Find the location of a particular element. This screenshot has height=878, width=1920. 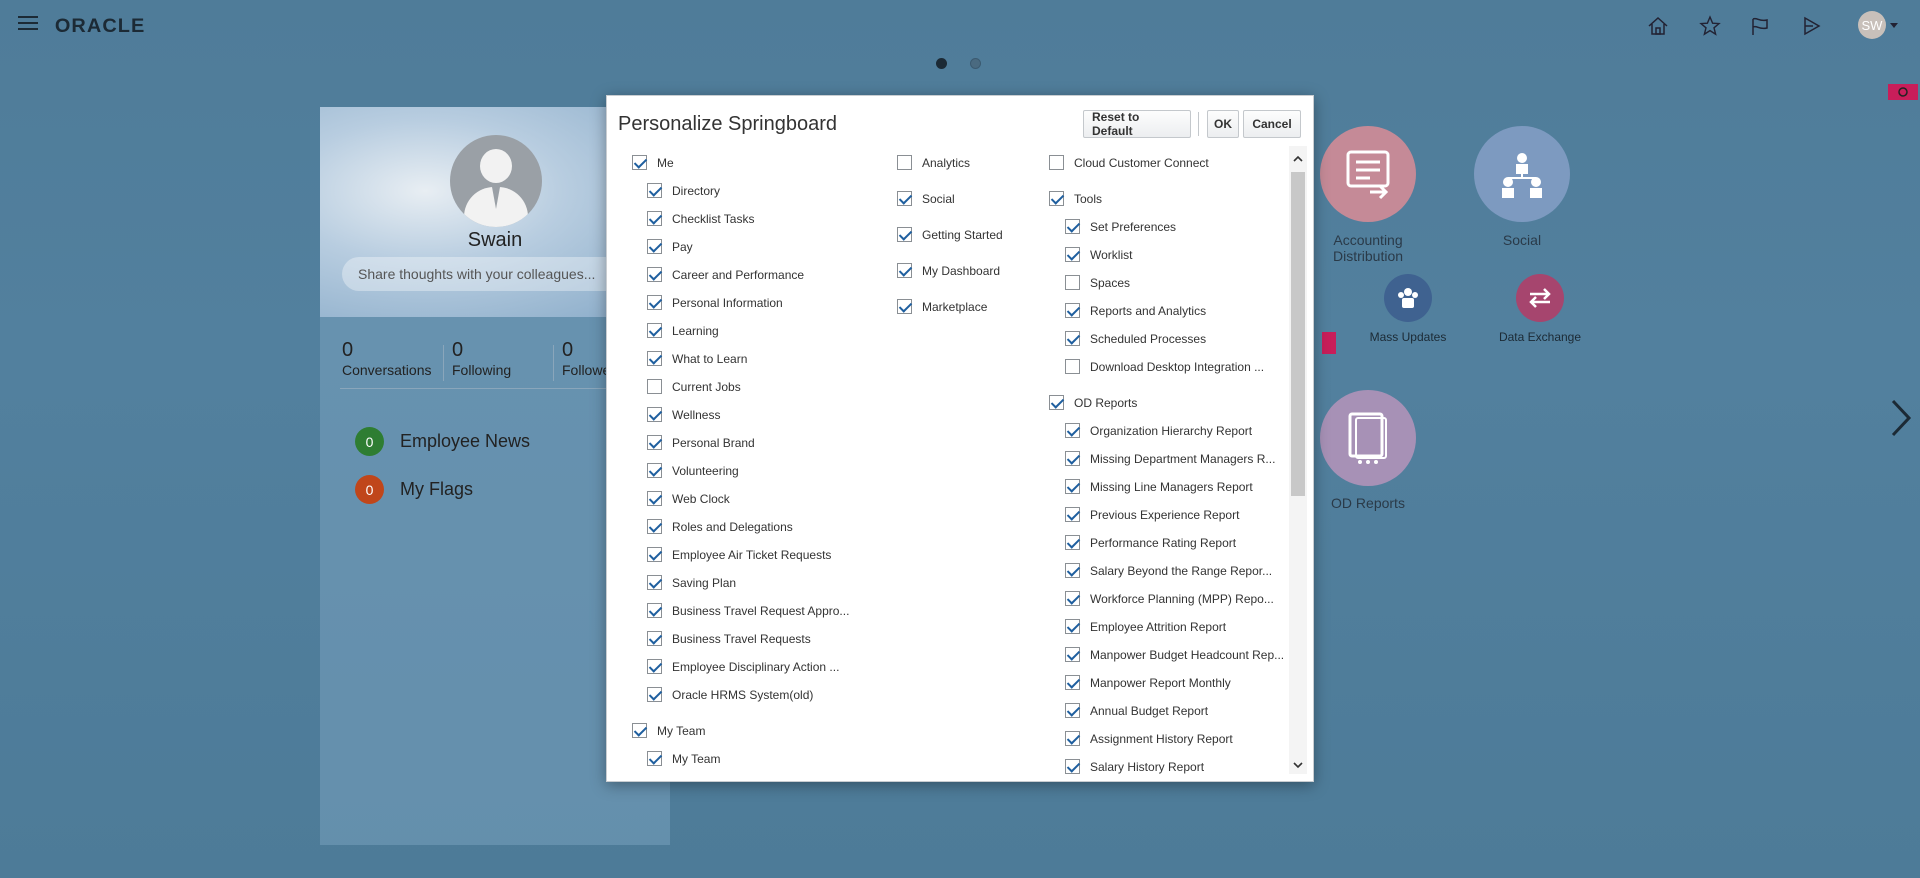

home-icon is located at coordinates (1658, 26).